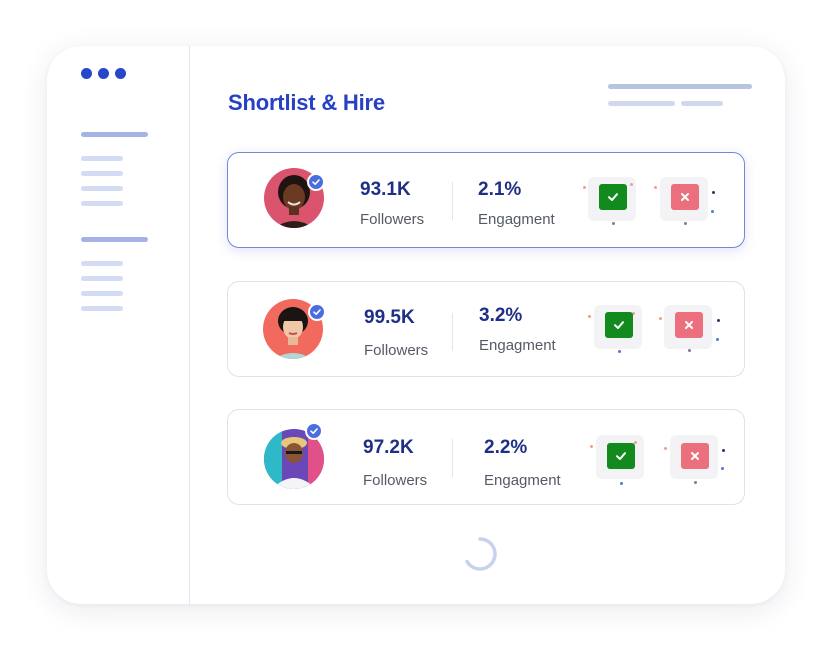 This screenshot has height=658, width=839. I want to click on window-dots-icon, so click(103, 73).